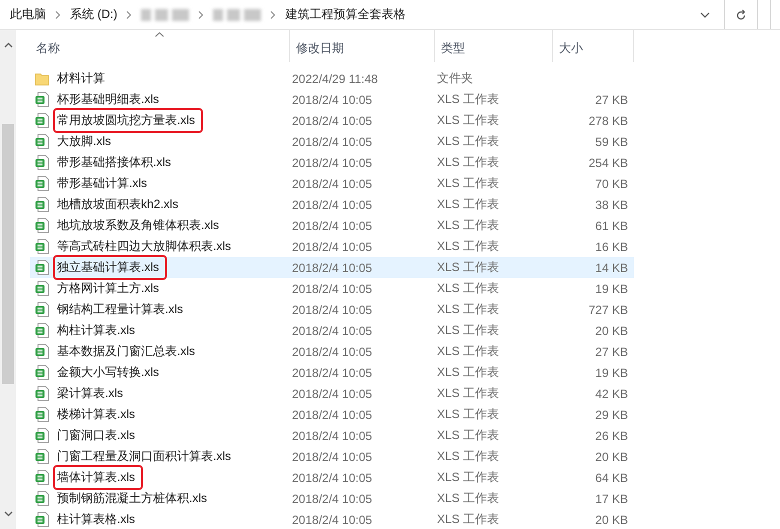 The image size is (780, 529). Describe the element at coordinates (237, 15) in the screenshot. I see `redacted-mark` at that location.